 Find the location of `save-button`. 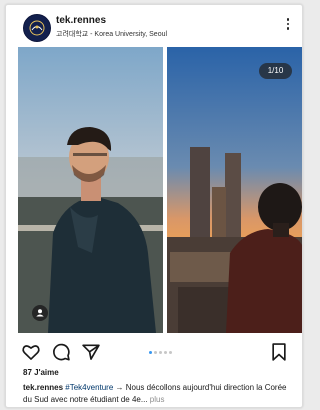

save-button is located at coordinates (279, 352).